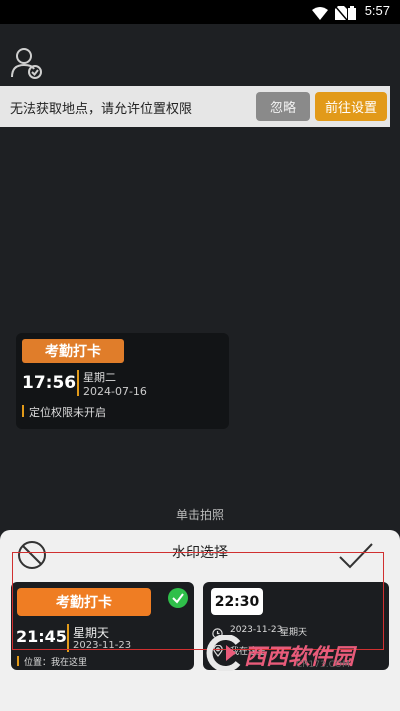 This screenshot has height=711, width=400. What do you see at coordinates (351, 106) in the screenshot?
I see `go-to-settings-button: 前往设置` at bounding box center [351, 106].